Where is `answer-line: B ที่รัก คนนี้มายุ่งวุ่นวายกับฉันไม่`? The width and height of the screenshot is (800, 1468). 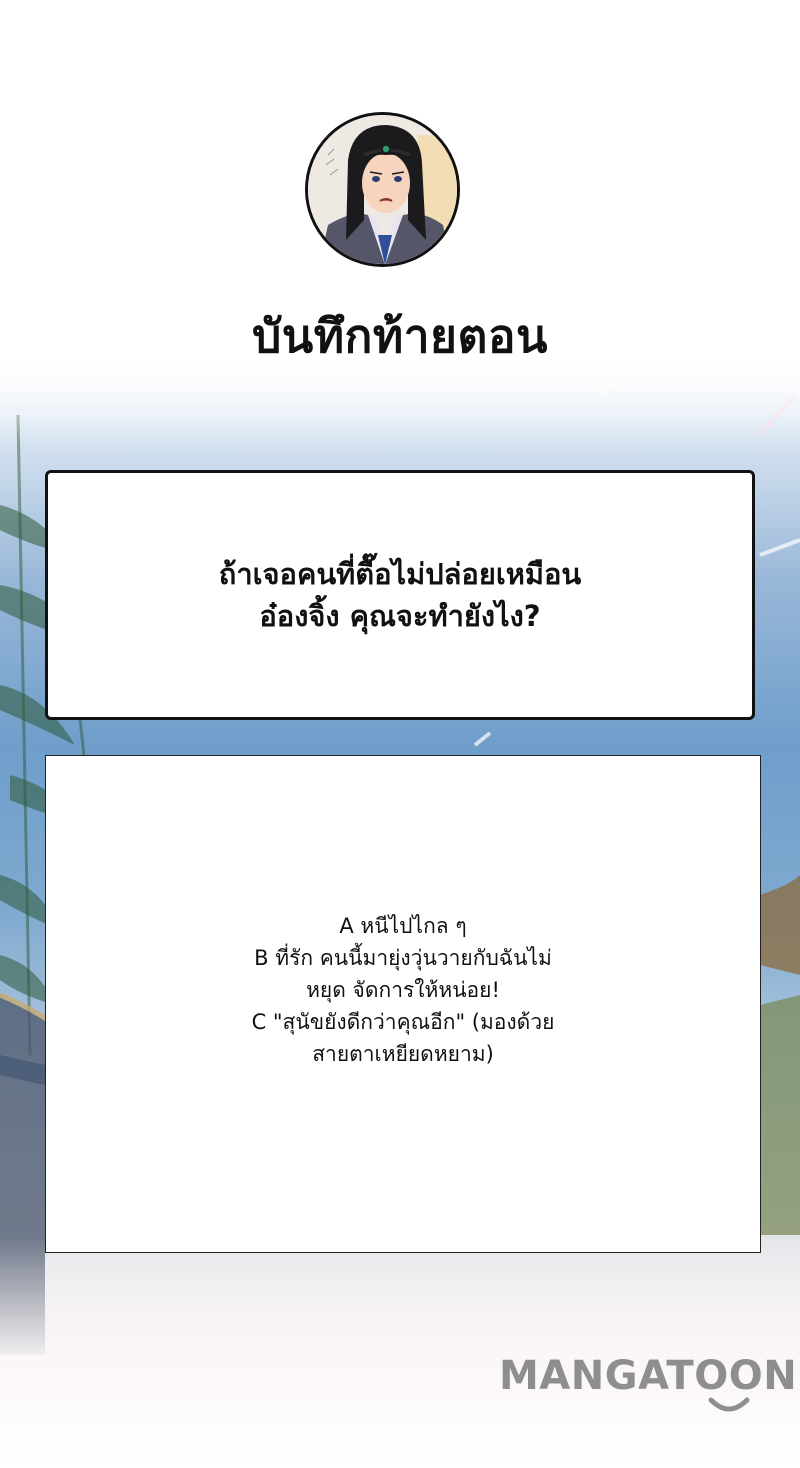 answer-line: B ที่รัก คนนี้มายุ่งวุ่นวายกับฉันไม่ is located at coordinates (403, 958).